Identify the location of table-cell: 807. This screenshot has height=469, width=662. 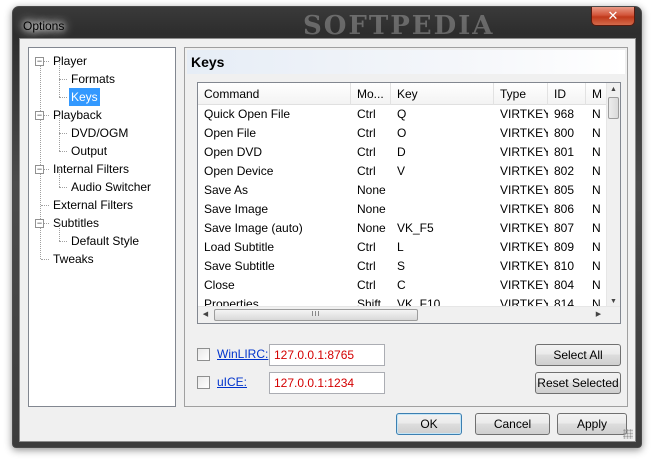
(564, 228).